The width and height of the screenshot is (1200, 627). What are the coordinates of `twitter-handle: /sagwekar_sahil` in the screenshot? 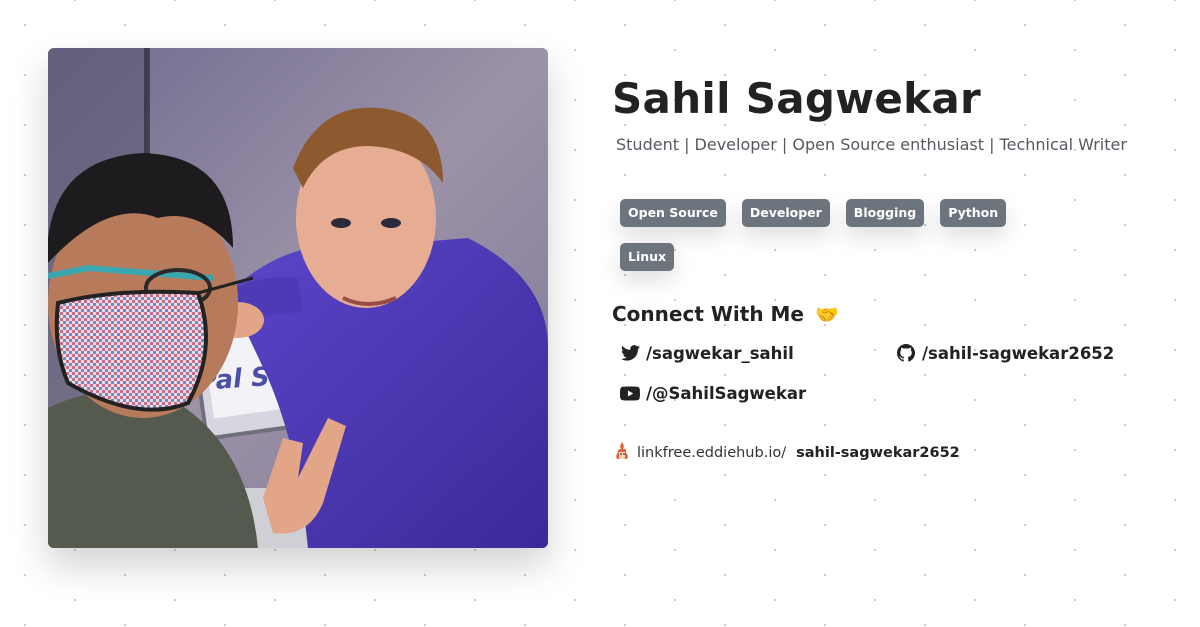 It's located at (720, 353).